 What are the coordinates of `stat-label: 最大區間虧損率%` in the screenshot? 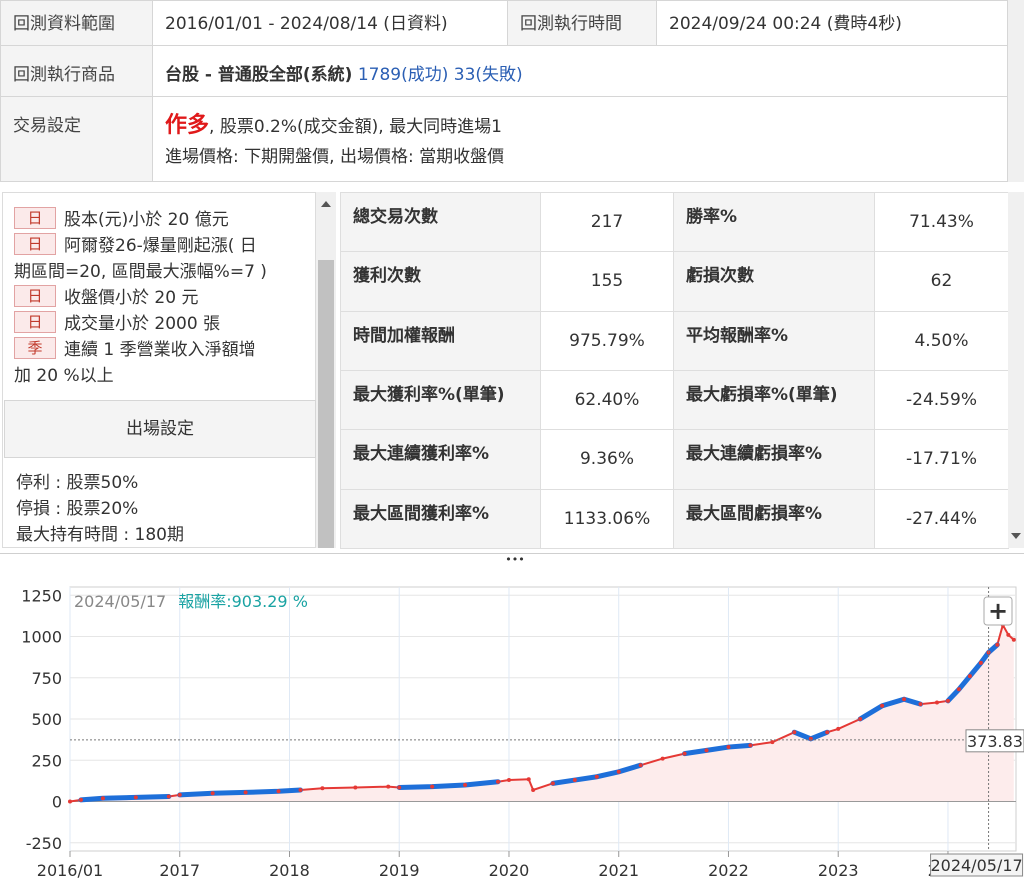 It's located at (774, 518).